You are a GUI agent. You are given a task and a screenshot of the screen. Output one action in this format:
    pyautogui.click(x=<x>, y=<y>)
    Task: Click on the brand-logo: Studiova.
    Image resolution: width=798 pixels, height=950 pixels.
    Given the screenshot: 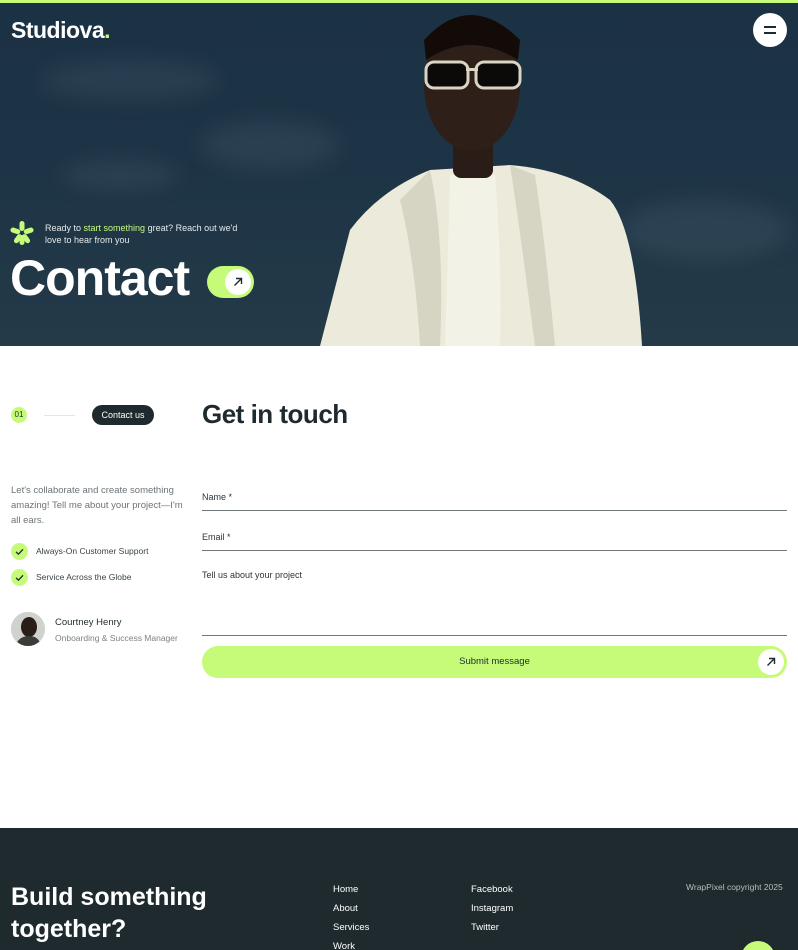 What is the action you would take?
    pyautogui.click(x=61, y=30)
    